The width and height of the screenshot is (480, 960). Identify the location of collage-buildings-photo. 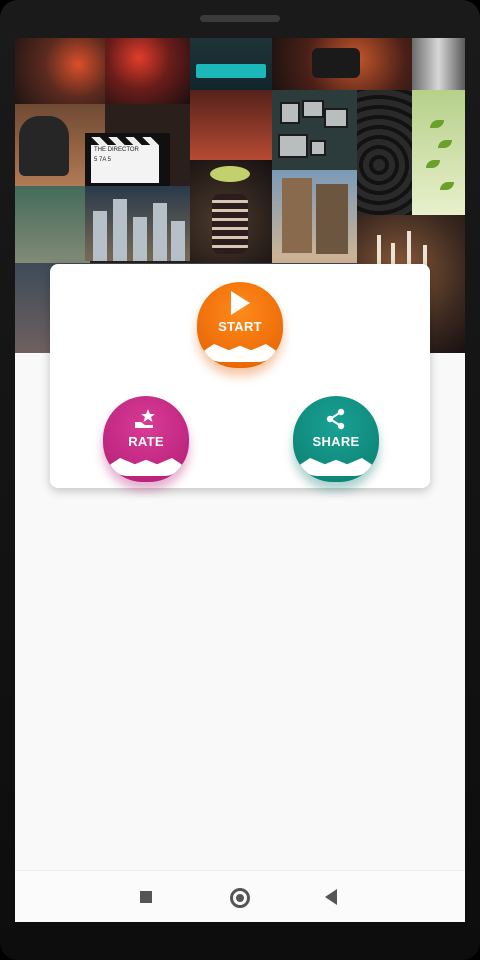
(314, 216).